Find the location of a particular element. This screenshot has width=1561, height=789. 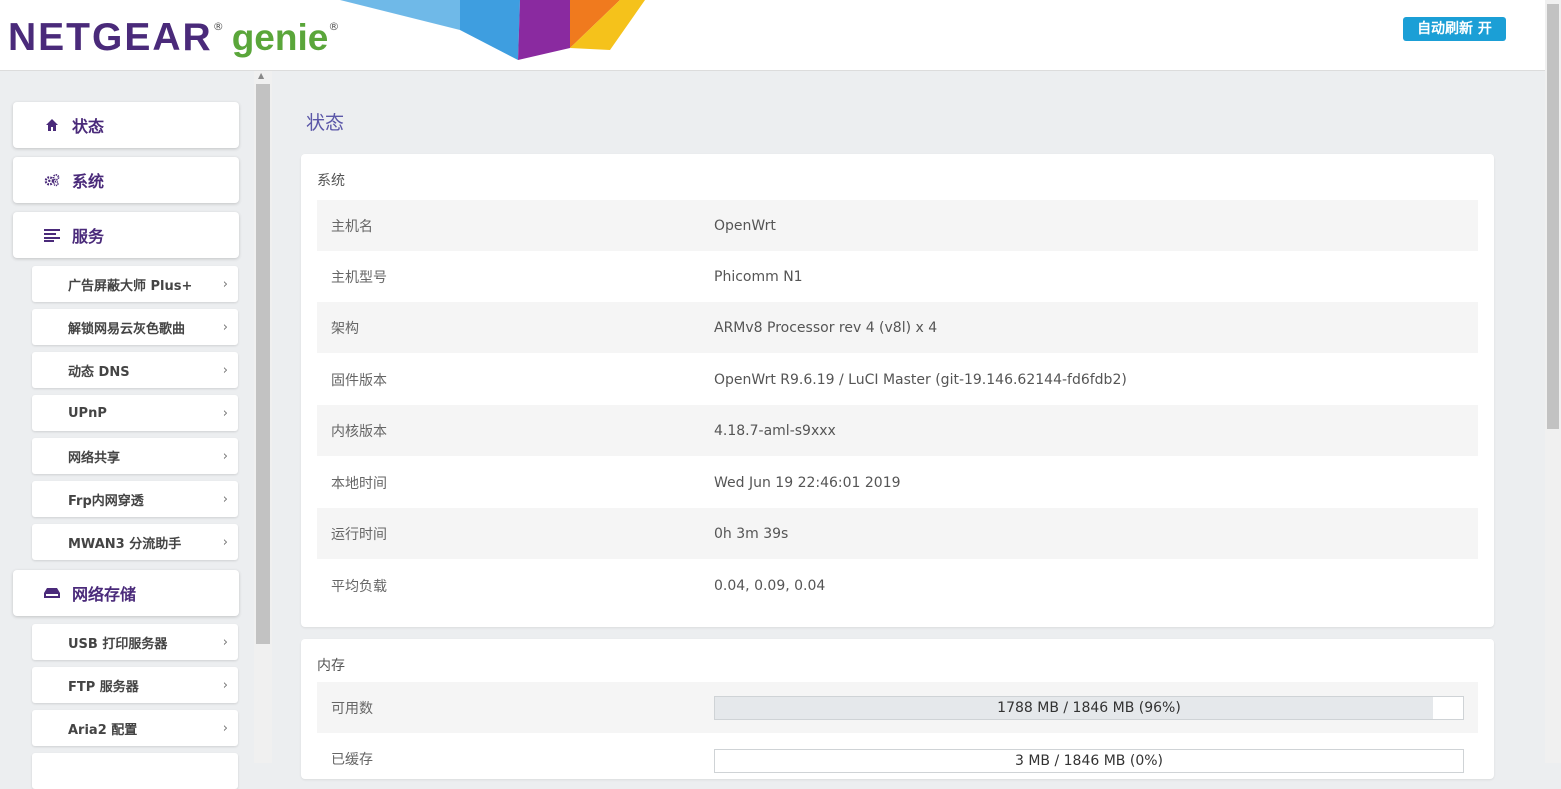

sidebar-subitem-adbyby: 广告屏蔽大师 Plus+ › is located at coordinates (135, 284).